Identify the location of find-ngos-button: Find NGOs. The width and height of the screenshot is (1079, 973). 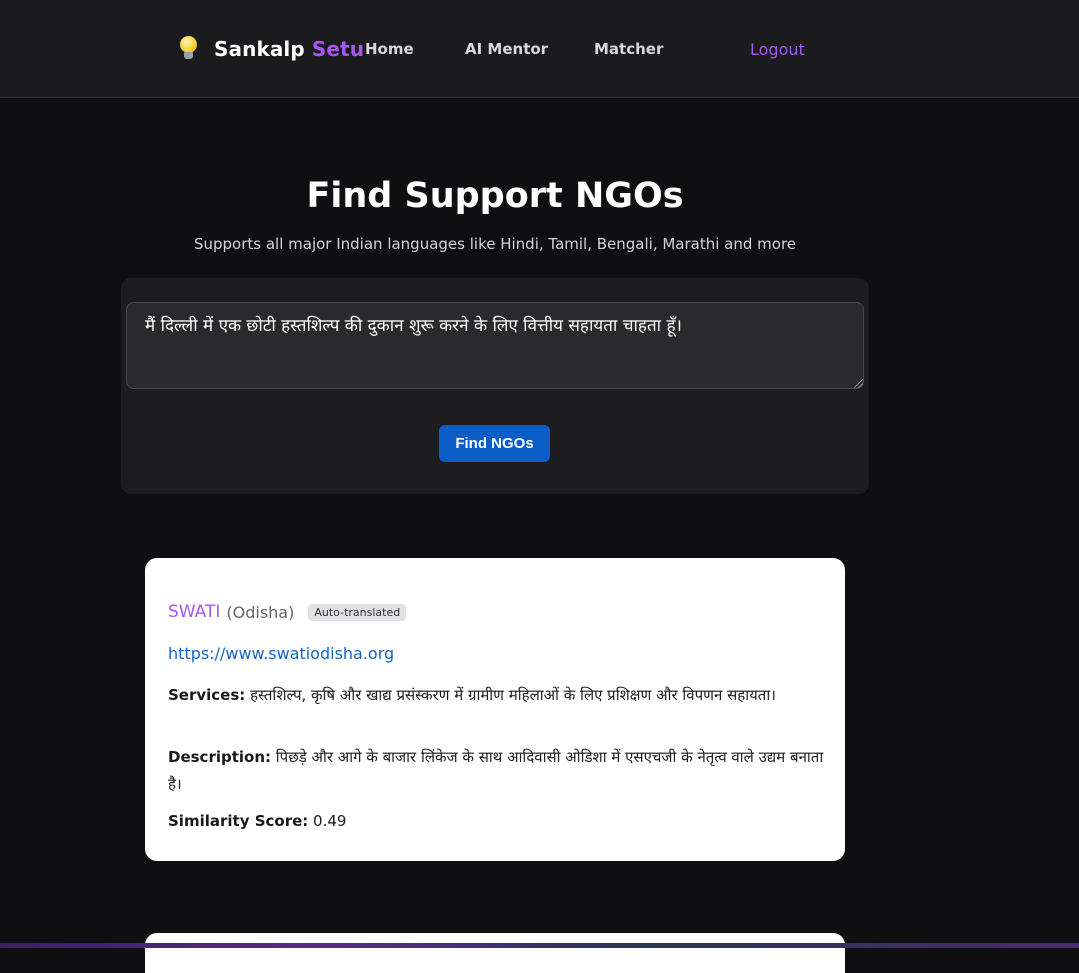
(494, 443).